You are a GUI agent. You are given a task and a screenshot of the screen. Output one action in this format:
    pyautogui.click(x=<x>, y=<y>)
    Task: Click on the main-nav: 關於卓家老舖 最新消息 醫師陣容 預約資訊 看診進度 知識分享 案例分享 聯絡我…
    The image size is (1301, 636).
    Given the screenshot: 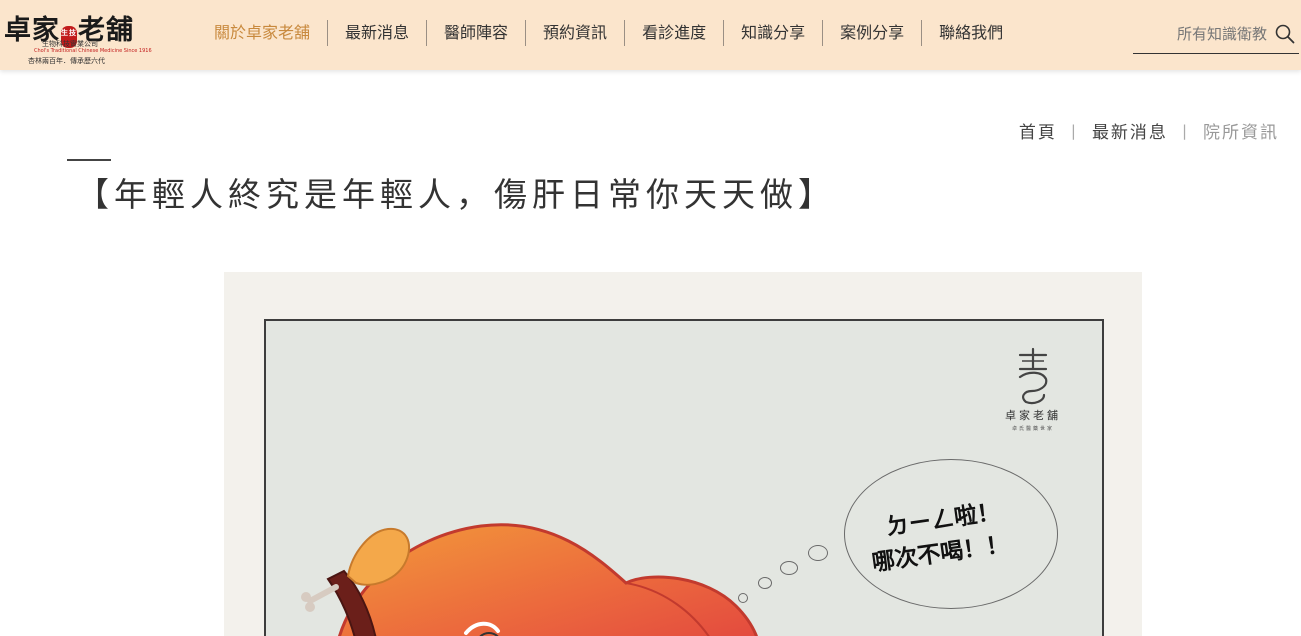 What is the action you would take?
    pyautogui.click(x=608, y=33)
    